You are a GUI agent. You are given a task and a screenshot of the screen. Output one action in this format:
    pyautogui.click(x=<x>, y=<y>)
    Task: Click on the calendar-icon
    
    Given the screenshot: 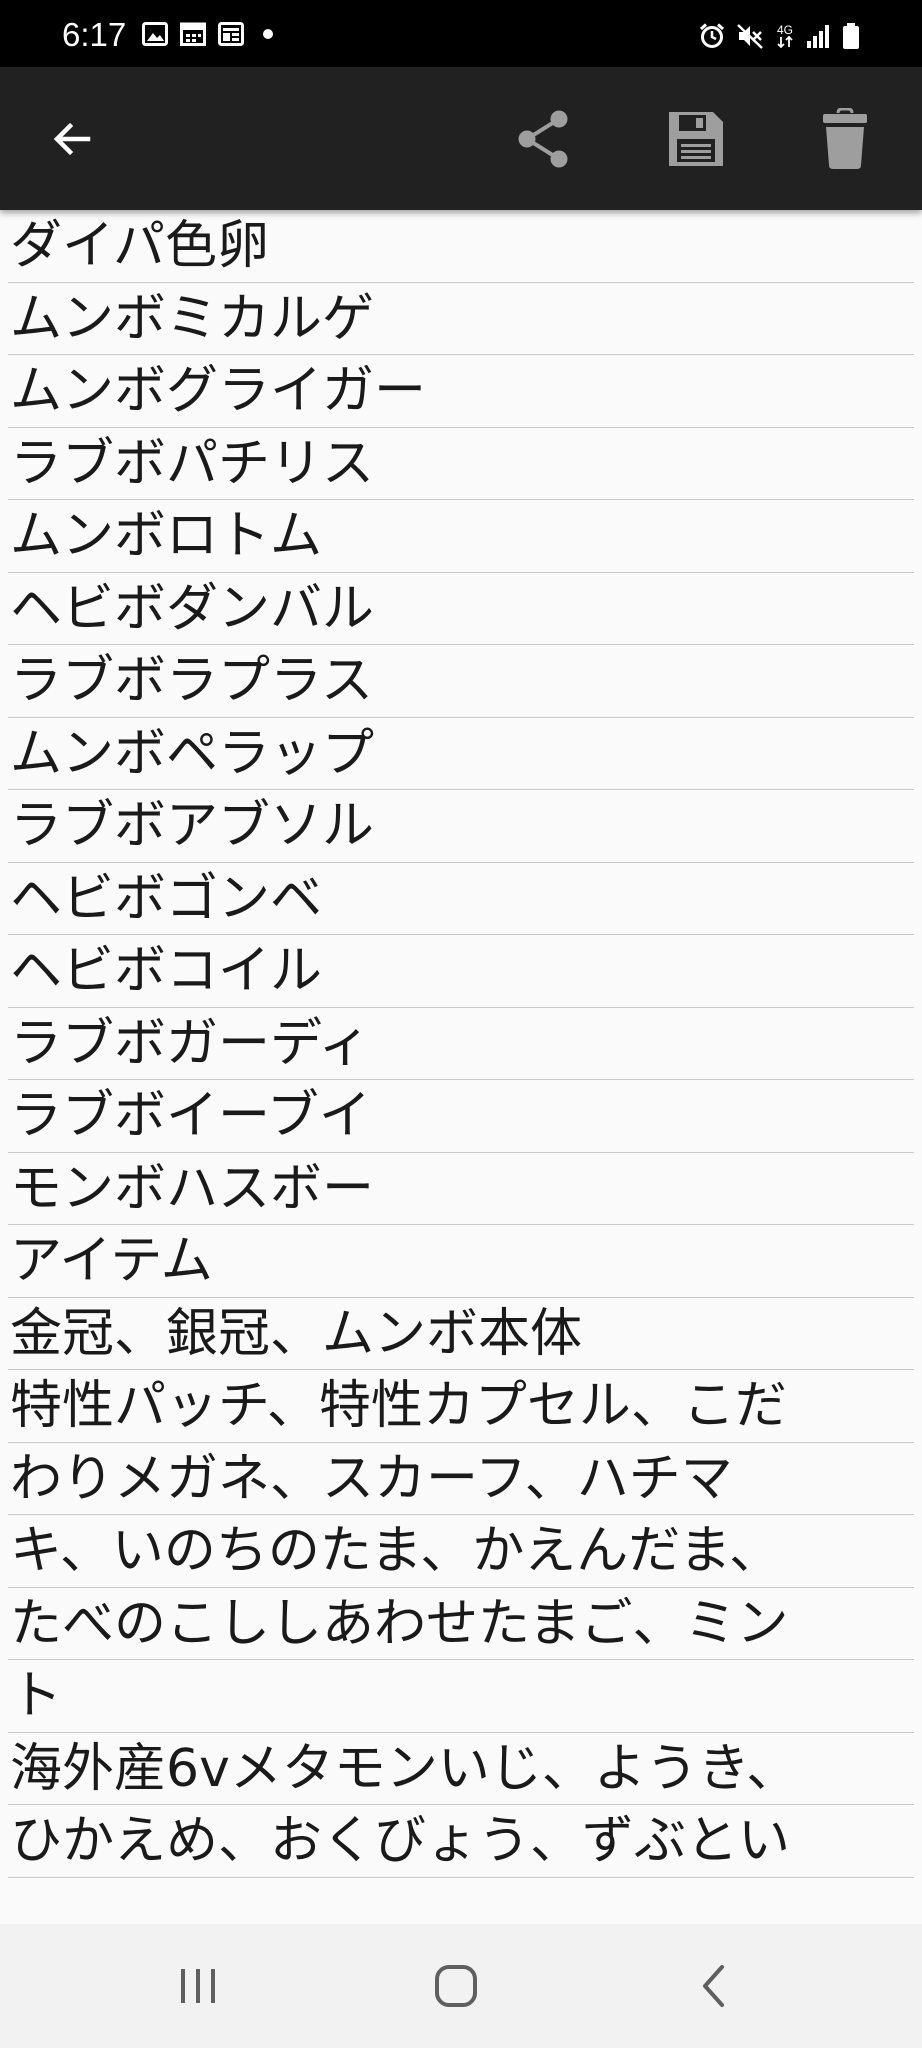 What is the action you would take?
    pyautogui.click(x=193, y=34)
    